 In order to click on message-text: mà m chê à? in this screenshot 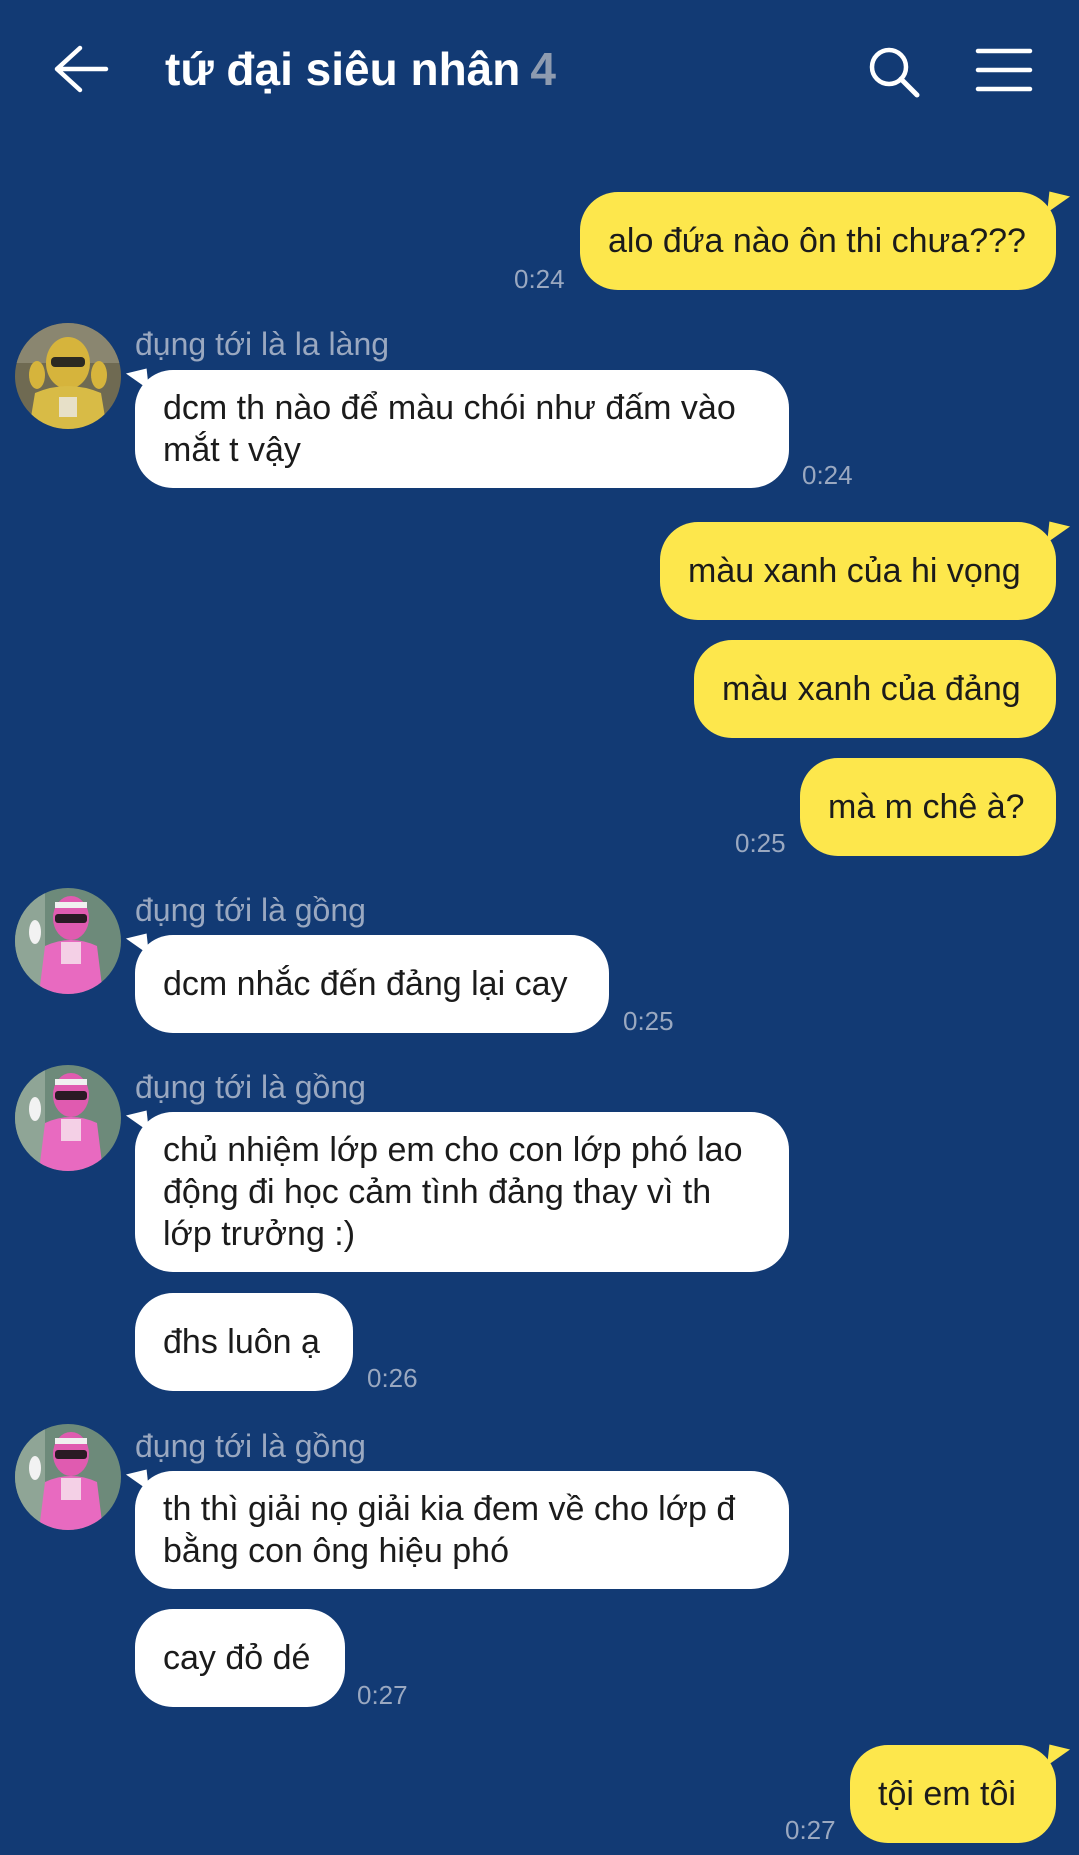, I will do `click(926, 807)`.